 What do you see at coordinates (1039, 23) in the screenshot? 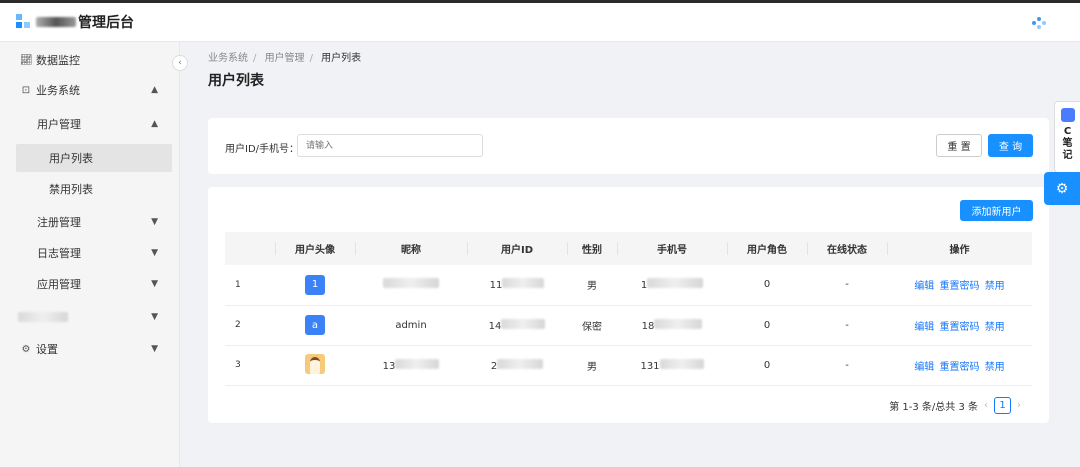
I see `header-settings-icon` at bounding box center [1039, 23].